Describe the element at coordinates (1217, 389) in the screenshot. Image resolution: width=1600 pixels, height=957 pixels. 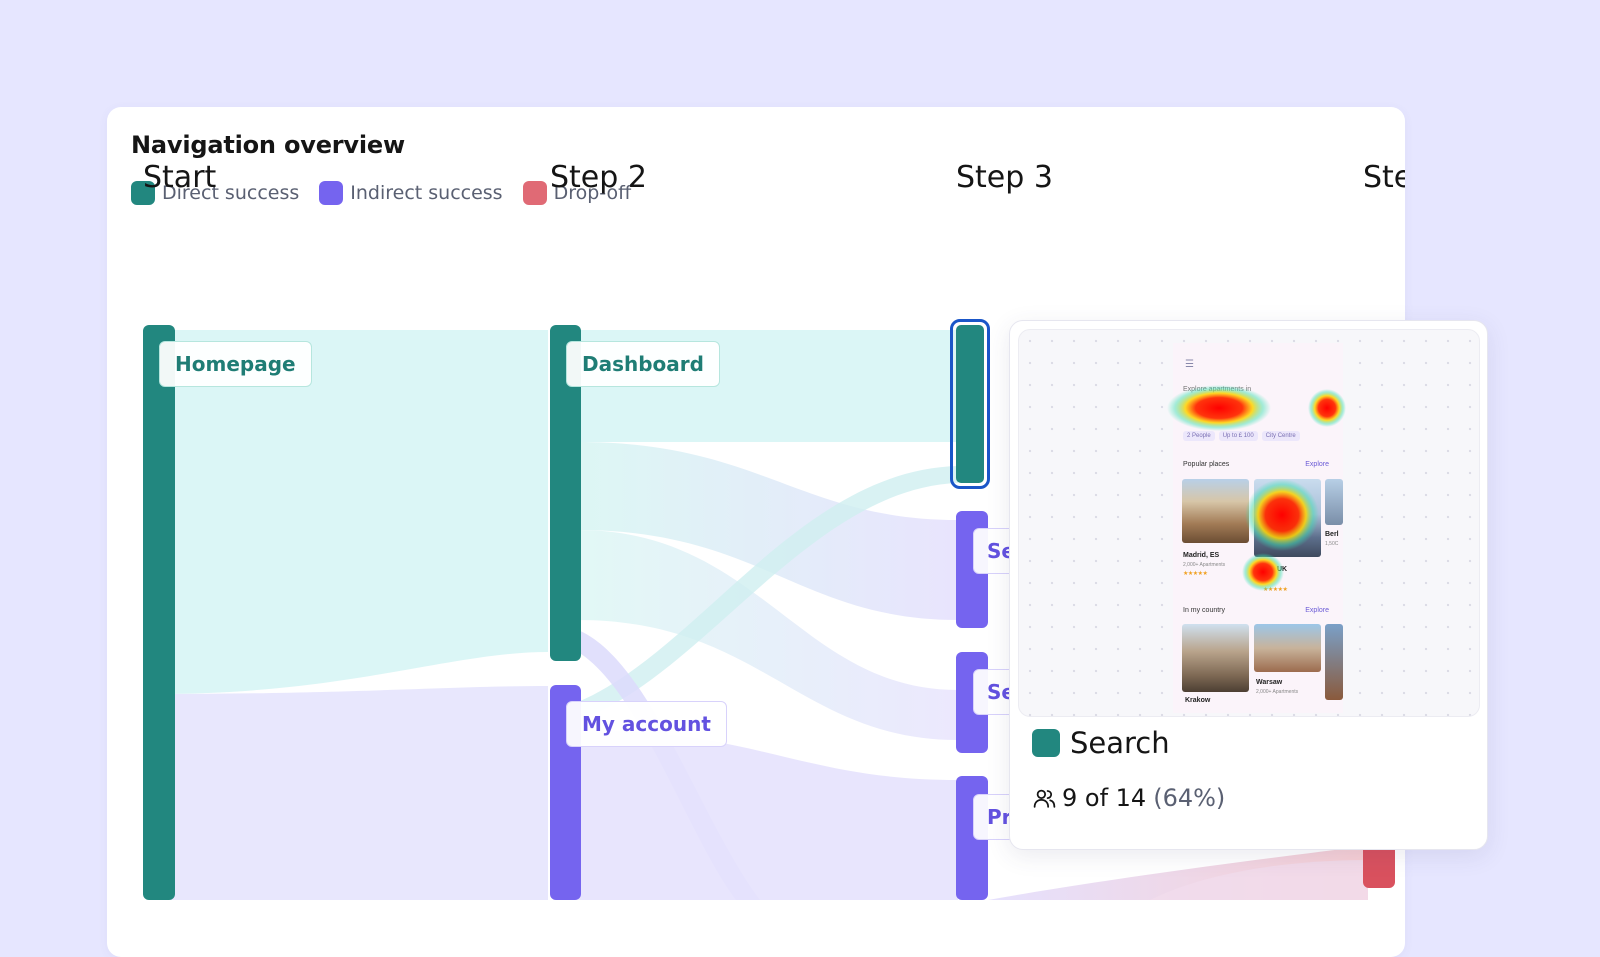
I see `screen-heading: Explore apartments in` at that location.